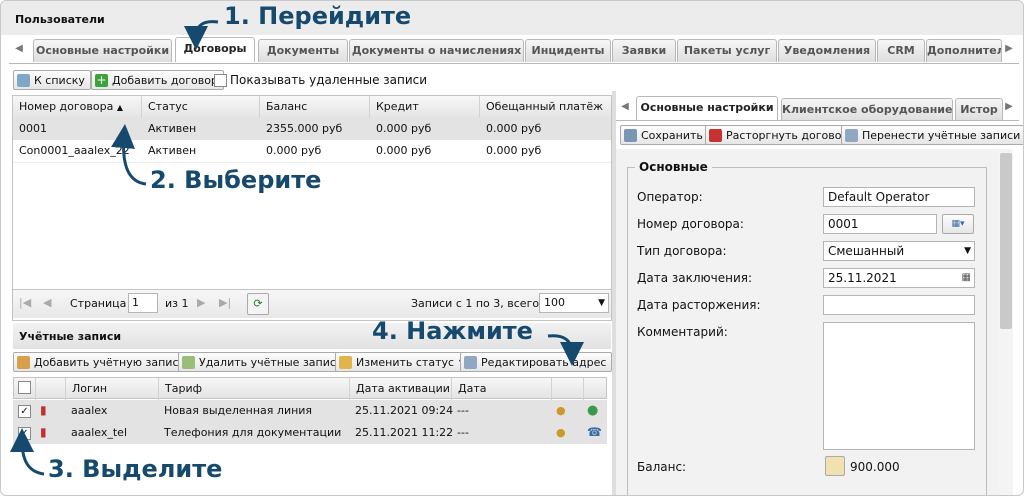 Image resolution: width=1024 pixels, height=496 pixels. I want to click on arrow-step3, so click(27, 452).